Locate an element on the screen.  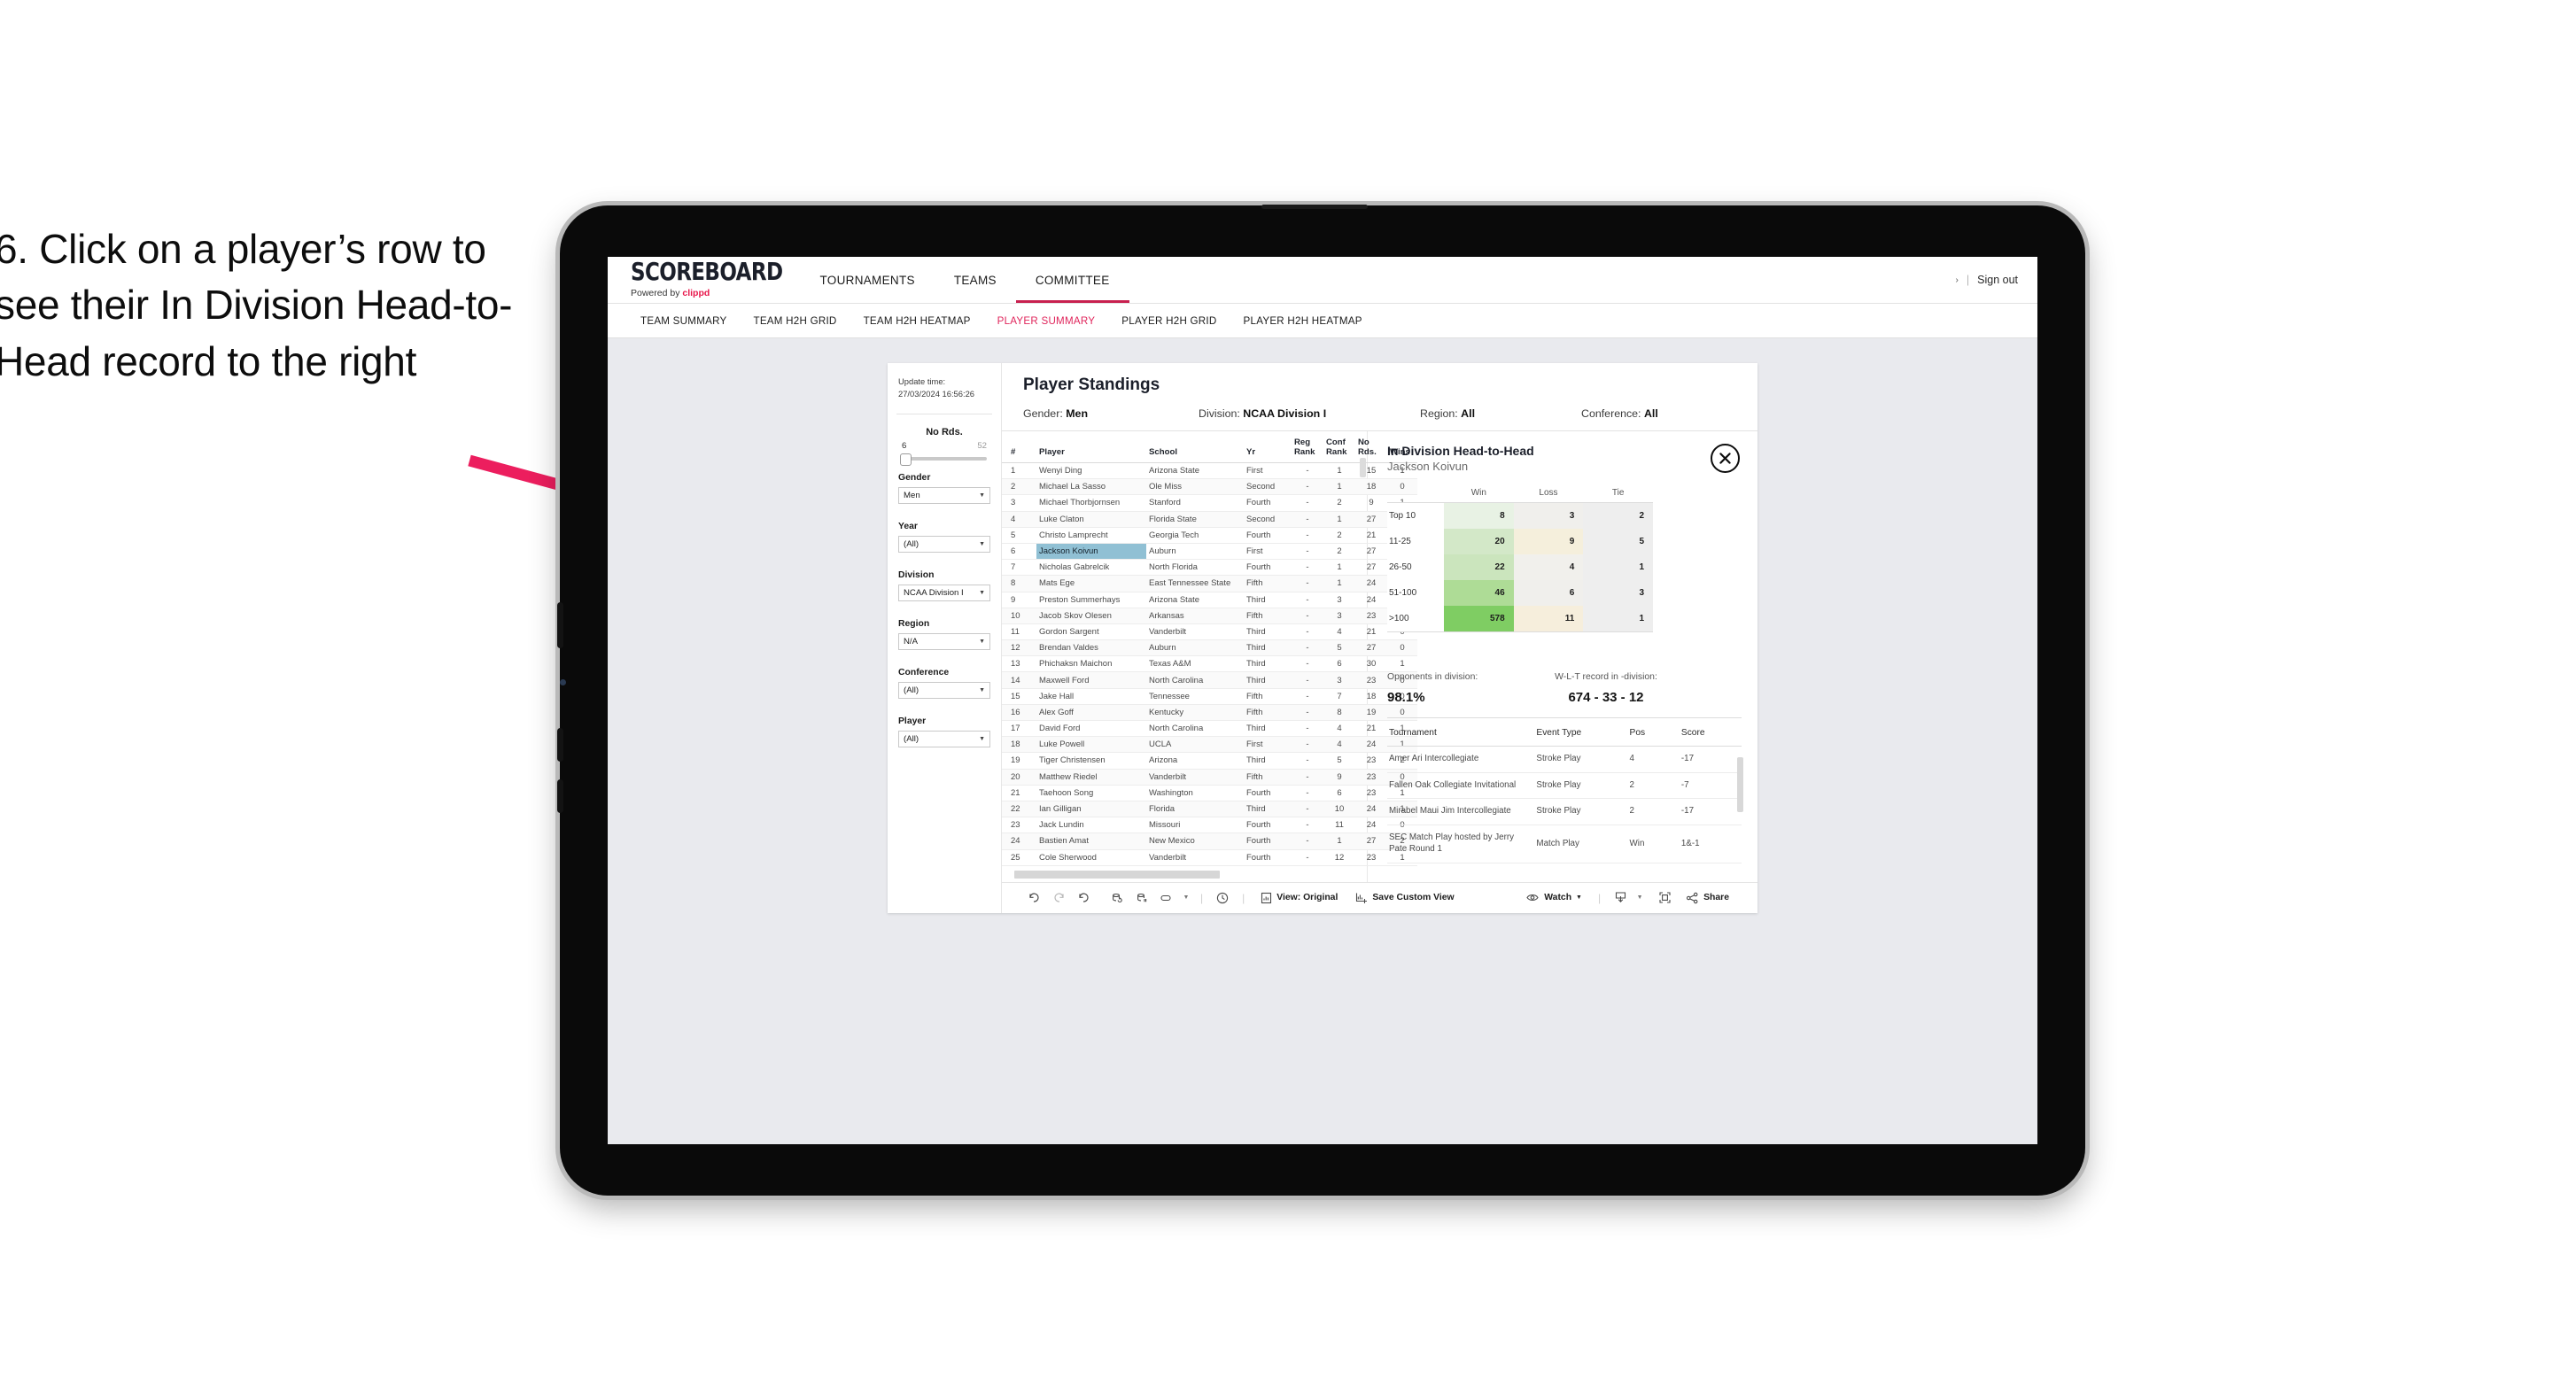
table-row: 17 David Ford North Carolina Third -4 21 1 is located at coordinates (1209, 729).